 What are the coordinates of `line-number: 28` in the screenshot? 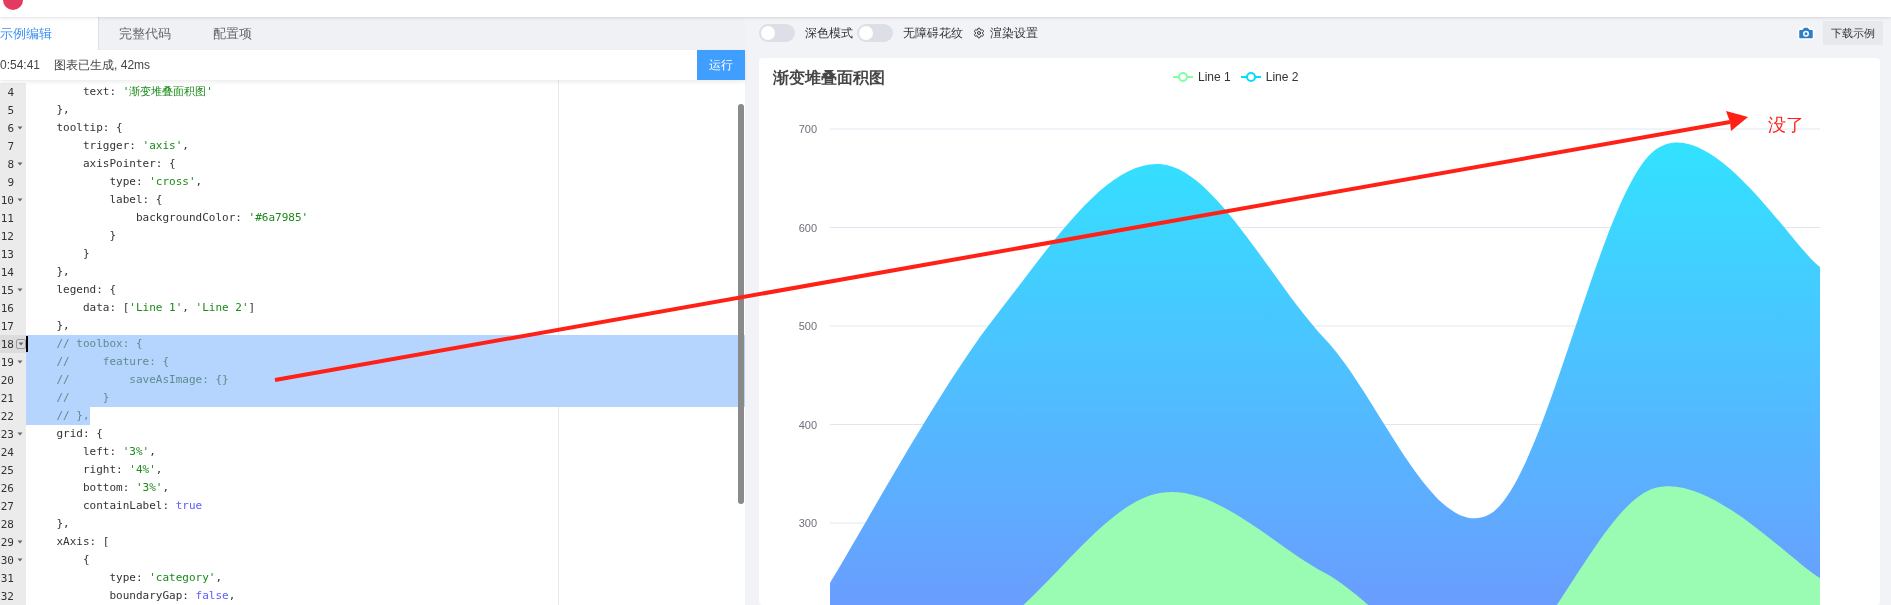 It's located at (7, 524).